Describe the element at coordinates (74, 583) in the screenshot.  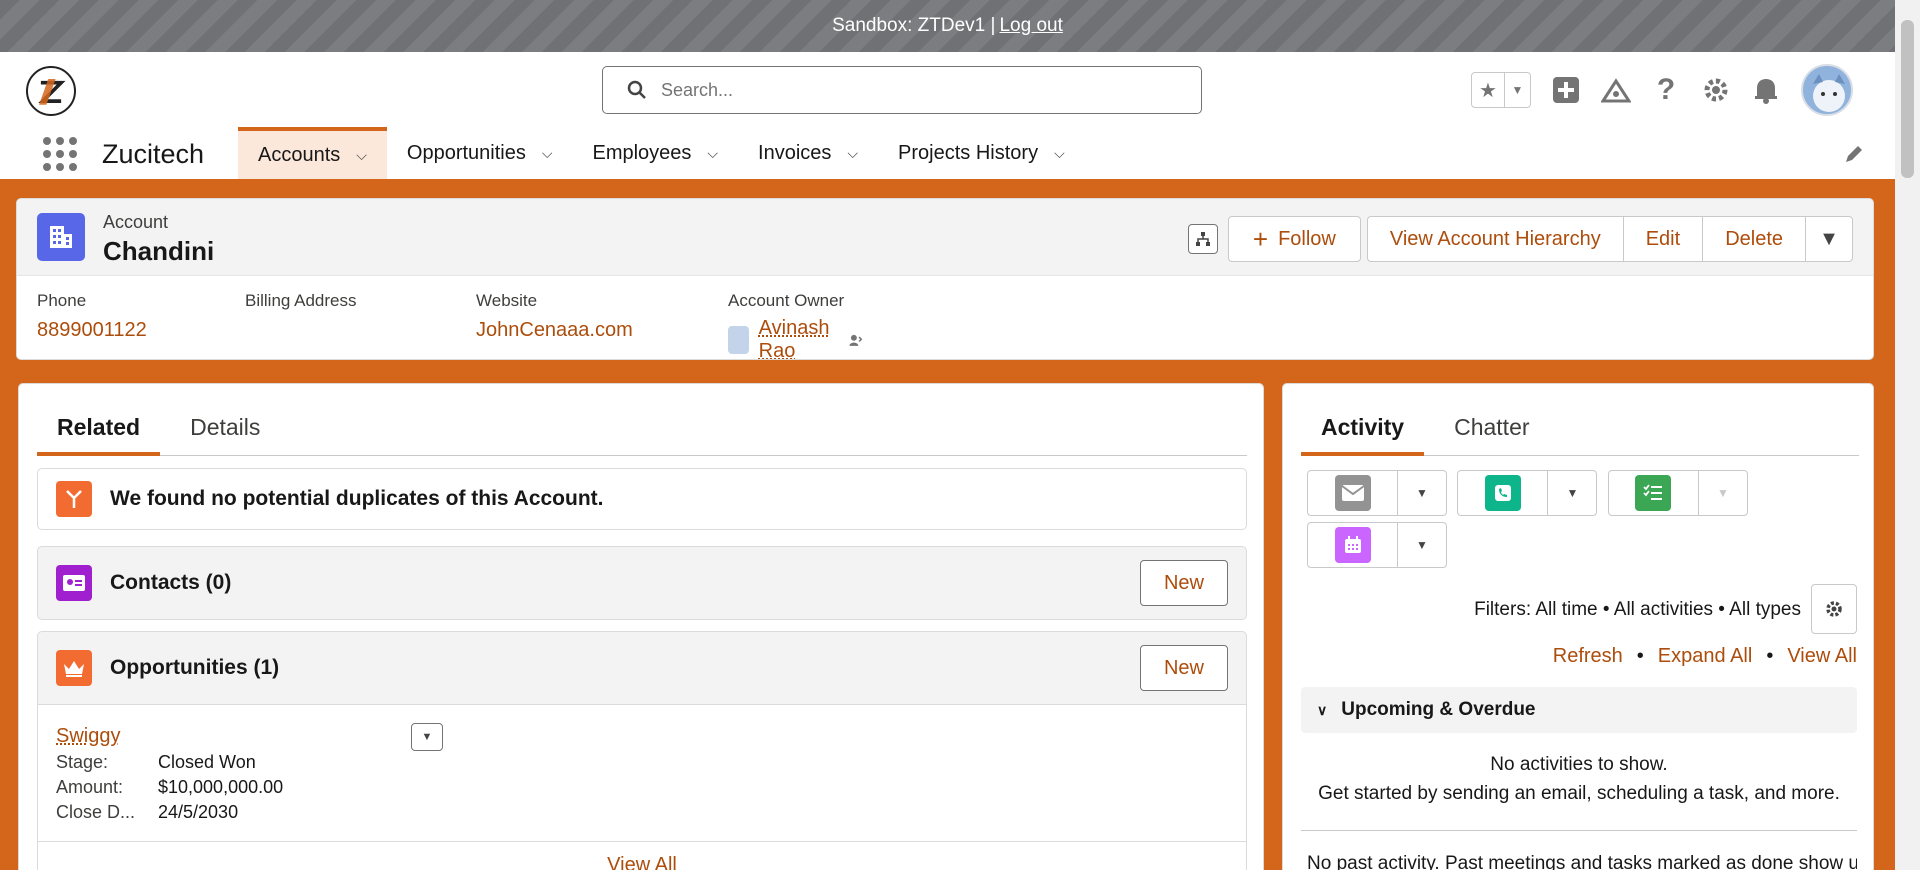
I see `contact-card-icon` at that location.